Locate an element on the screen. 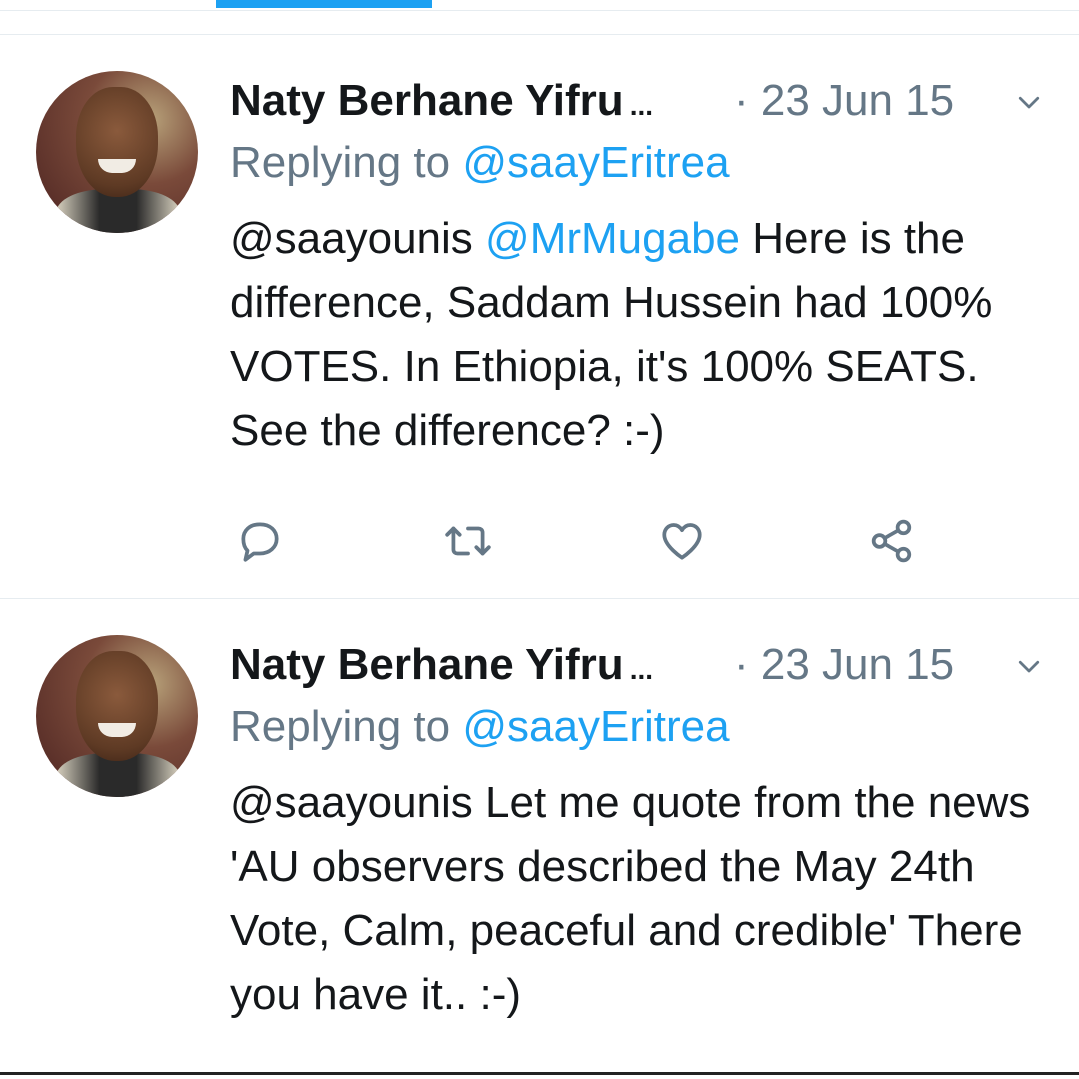 The image size is (1079, 1079). share-icon is located at coordinates (891, 541).